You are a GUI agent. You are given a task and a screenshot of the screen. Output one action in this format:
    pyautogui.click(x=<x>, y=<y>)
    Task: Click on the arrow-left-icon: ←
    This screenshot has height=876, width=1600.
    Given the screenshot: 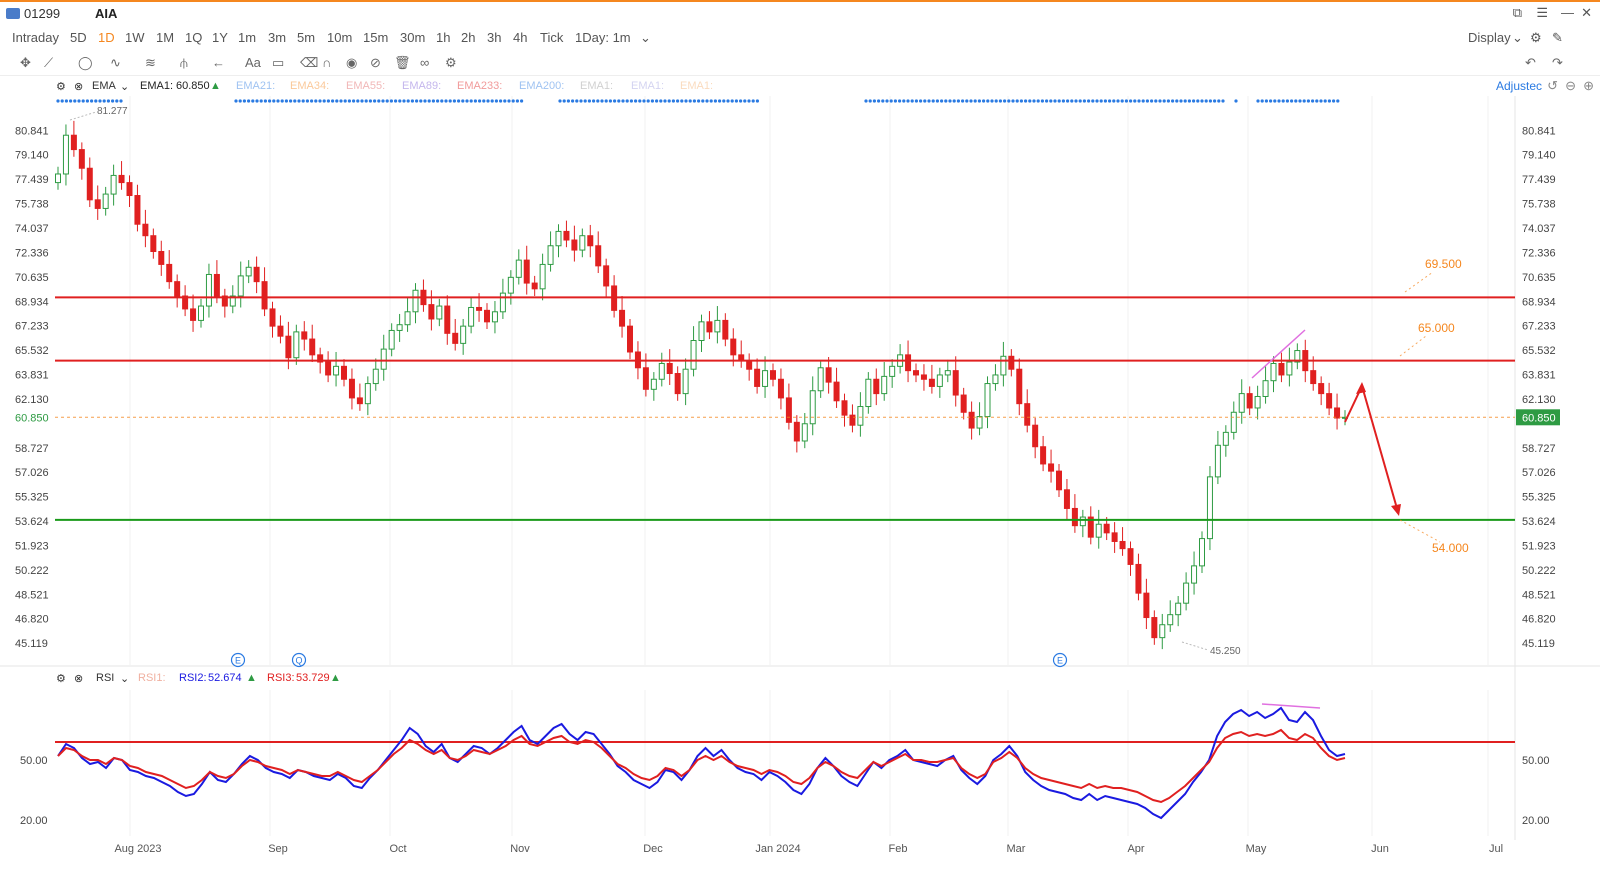 What is the action you would take?
    pyautogui.click(x=218, y=62)
    